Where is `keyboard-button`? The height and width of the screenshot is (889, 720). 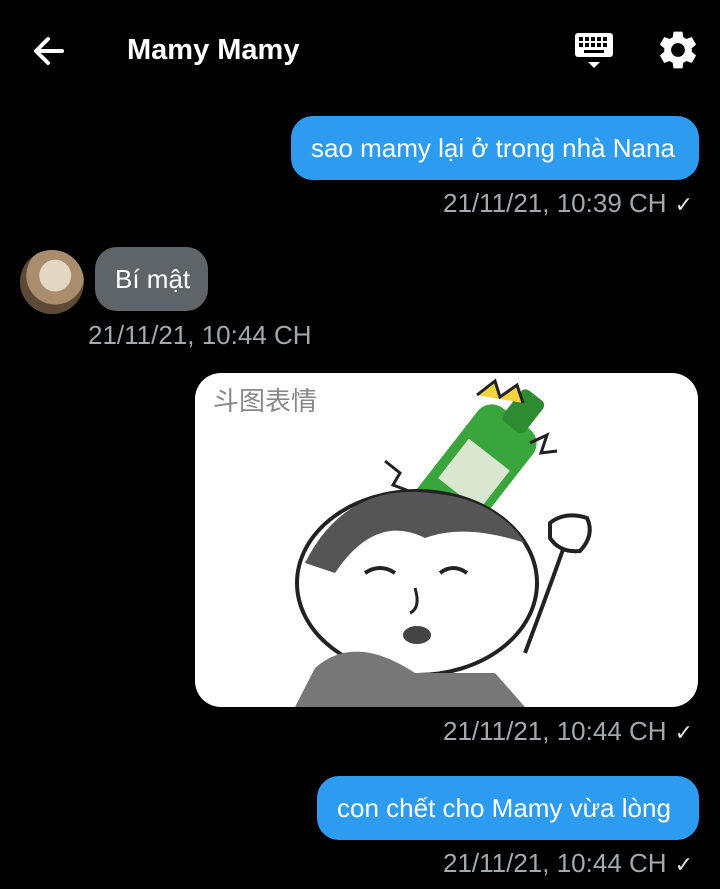 keyboard-button is located at coordinates (594, 51).